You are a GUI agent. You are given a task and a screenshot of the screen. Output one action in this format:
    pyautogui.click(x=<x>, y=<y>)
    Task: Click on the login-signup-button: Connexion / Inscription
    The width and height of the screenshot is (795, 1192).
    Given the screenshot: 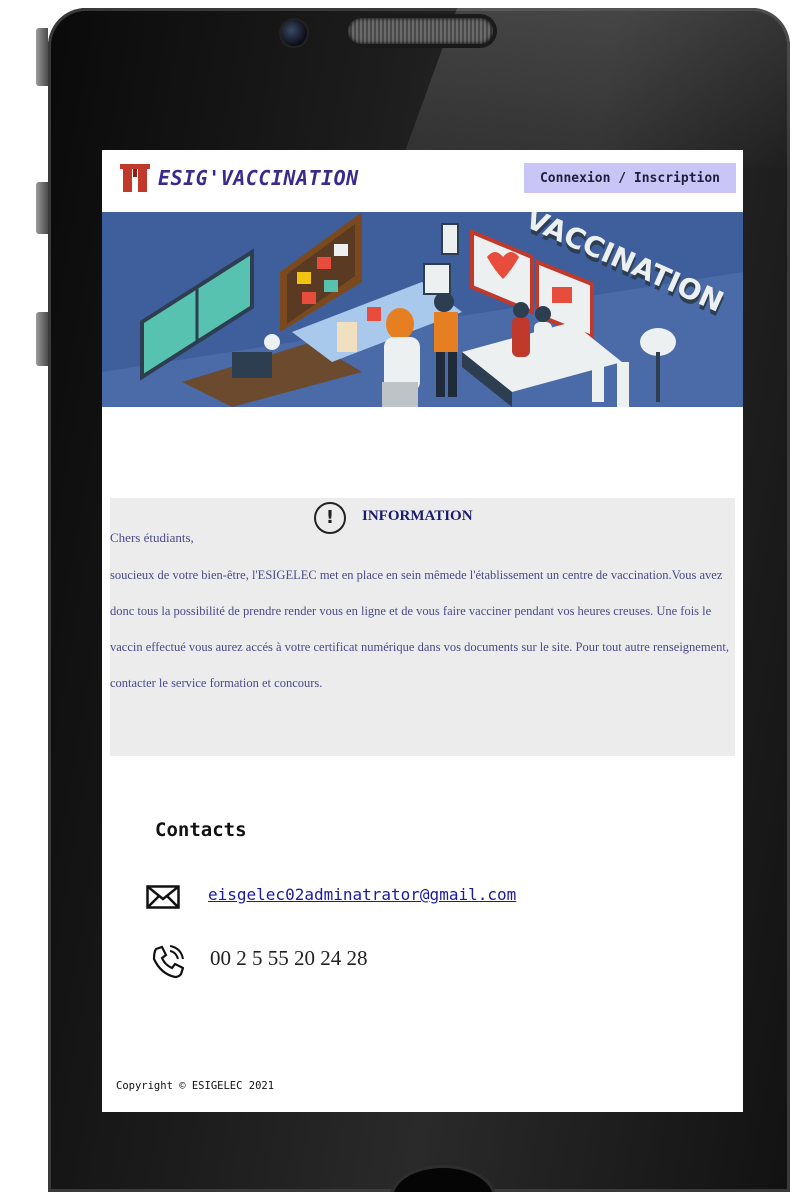 What is the action you would take?
    pyautogui.click(x=630, y=178)
    